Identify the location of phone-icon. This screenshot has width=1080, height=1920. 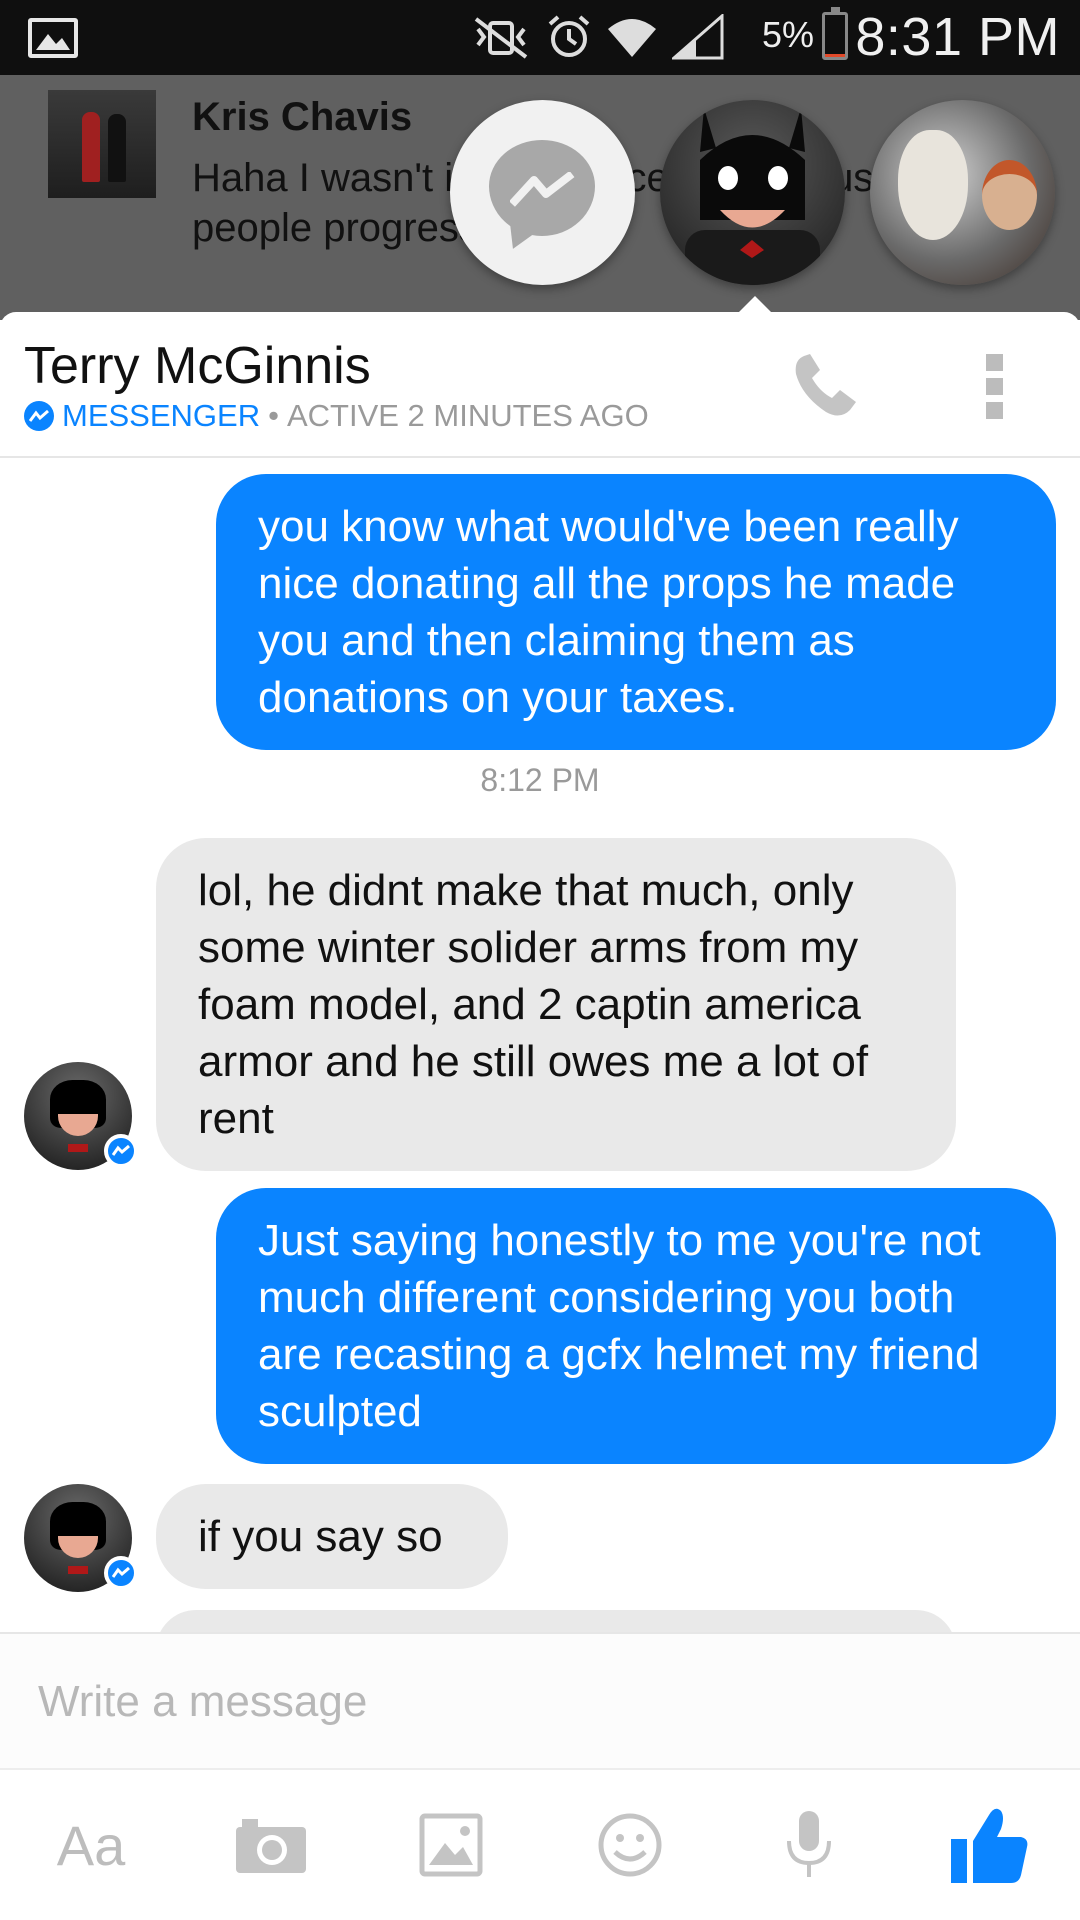
(825, 385).